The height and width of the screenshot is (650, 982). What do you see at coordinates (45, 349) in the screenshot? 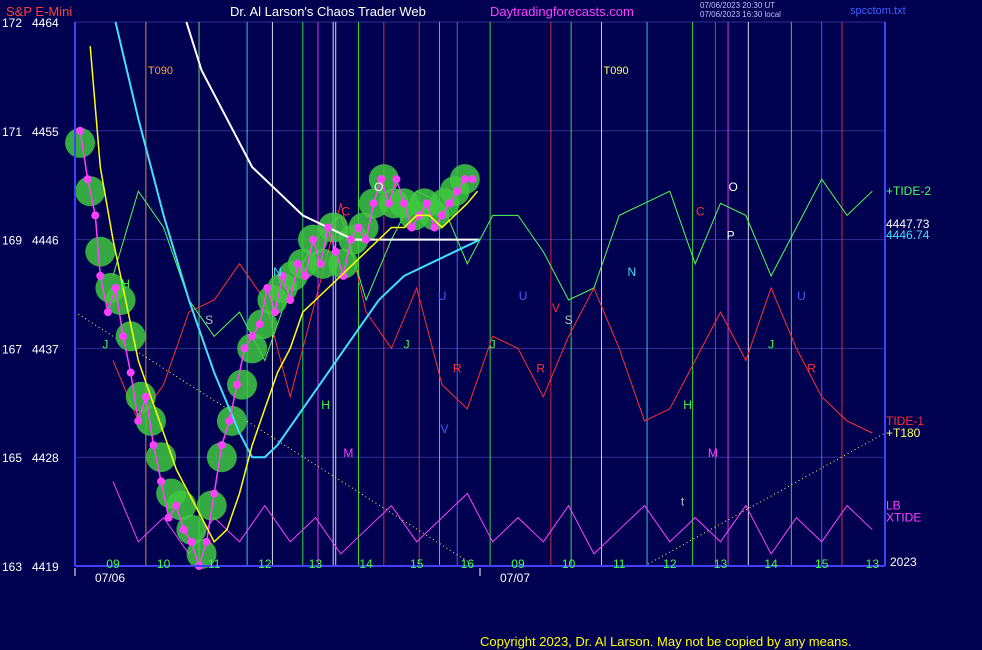
I see `y-tick-price: 4437` at bounding box center [45, 349].